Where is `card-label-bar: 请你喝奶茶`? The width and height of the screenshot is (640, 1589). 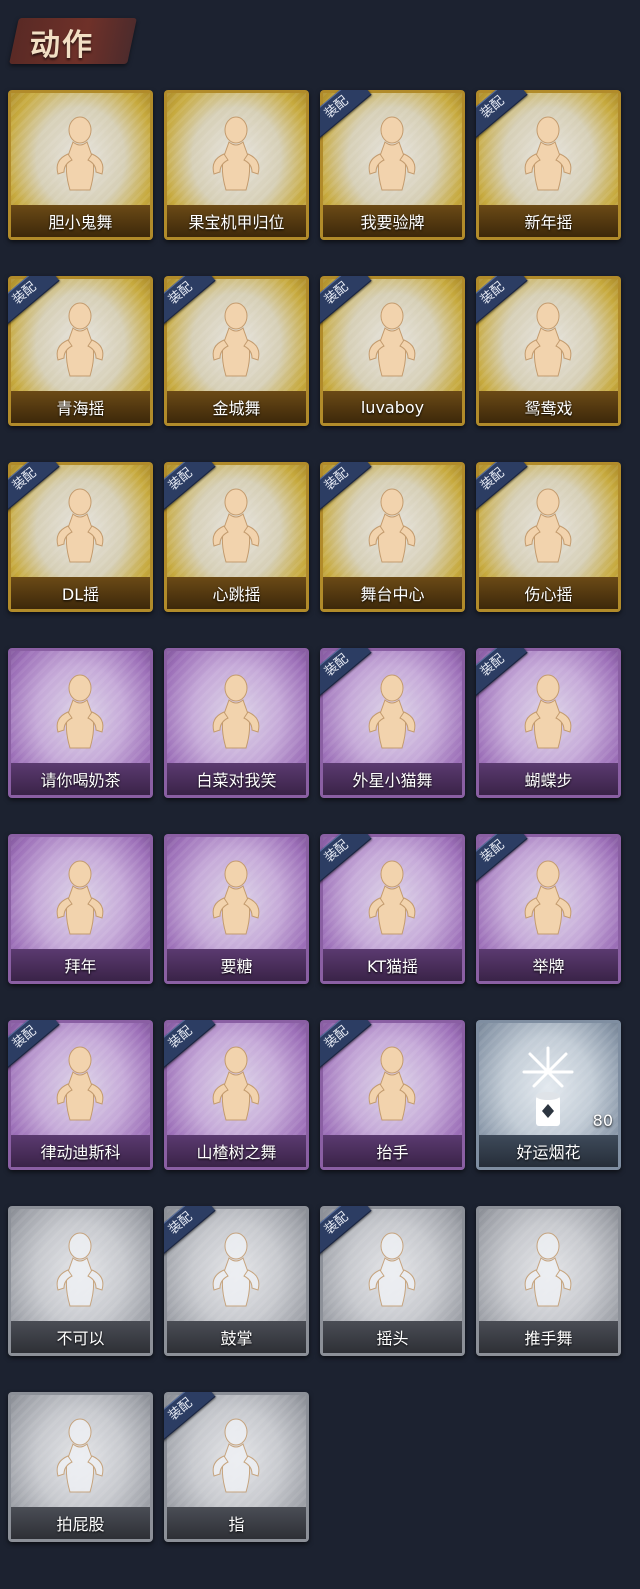 card-label-bar: 请你喝奶茶 is located at coordinates (80, 779).